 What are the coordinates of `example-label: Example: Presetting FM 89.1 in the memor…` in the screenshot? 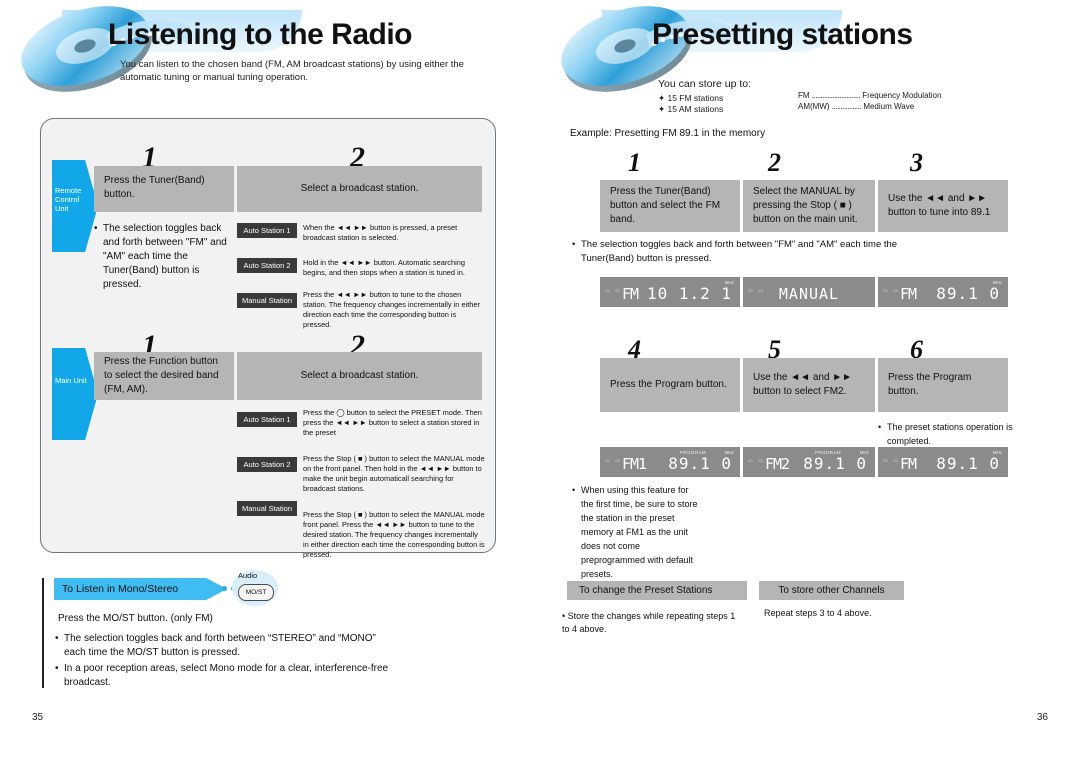 It's located at (668, 133).